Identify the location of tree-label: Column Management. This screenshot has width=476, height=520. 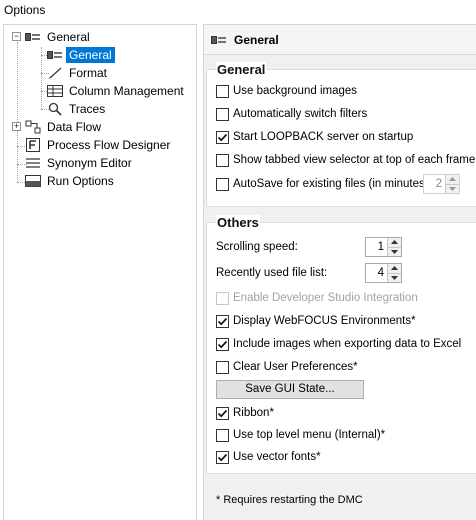
(126, 91).